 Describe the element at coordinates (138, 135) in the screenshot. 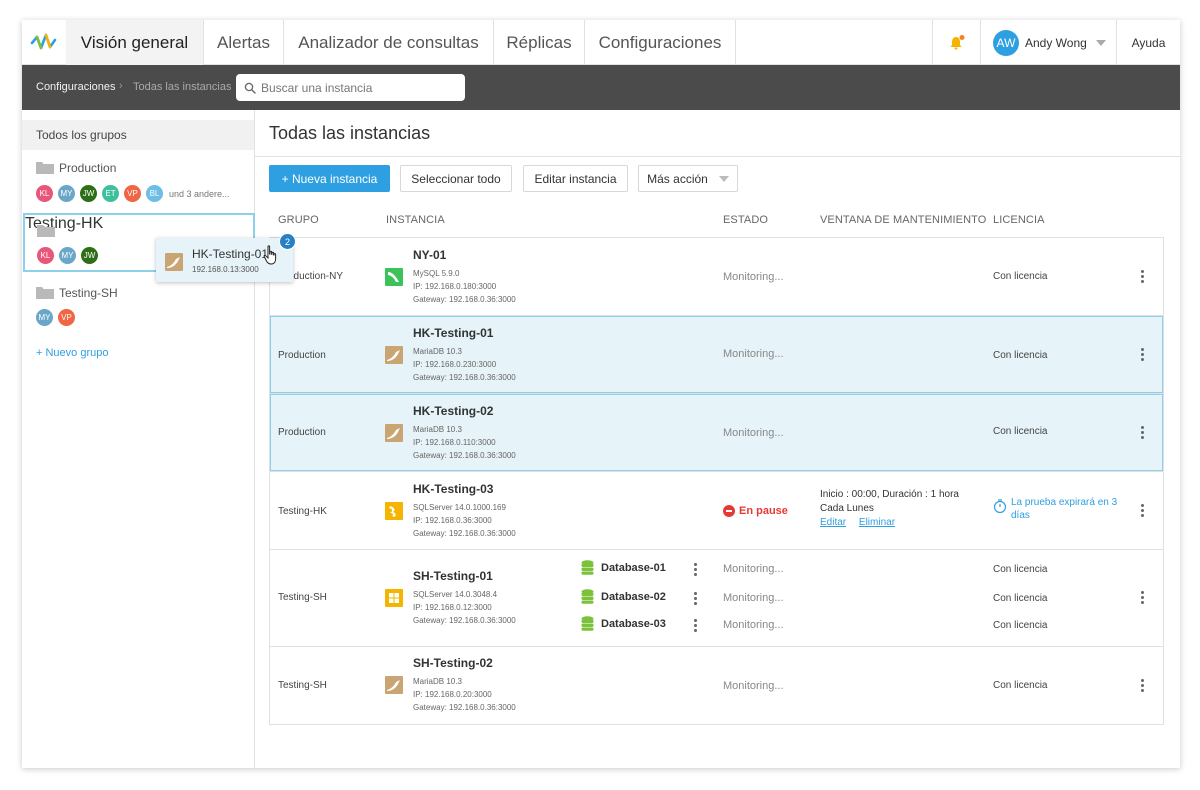

I see `all-groups-item: Todos los grupos` at that location.